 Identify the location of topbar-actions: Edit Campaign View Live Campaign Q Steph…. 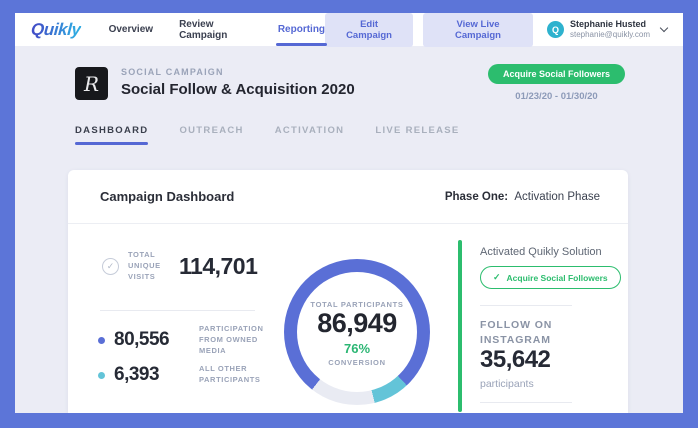
(497, 30).